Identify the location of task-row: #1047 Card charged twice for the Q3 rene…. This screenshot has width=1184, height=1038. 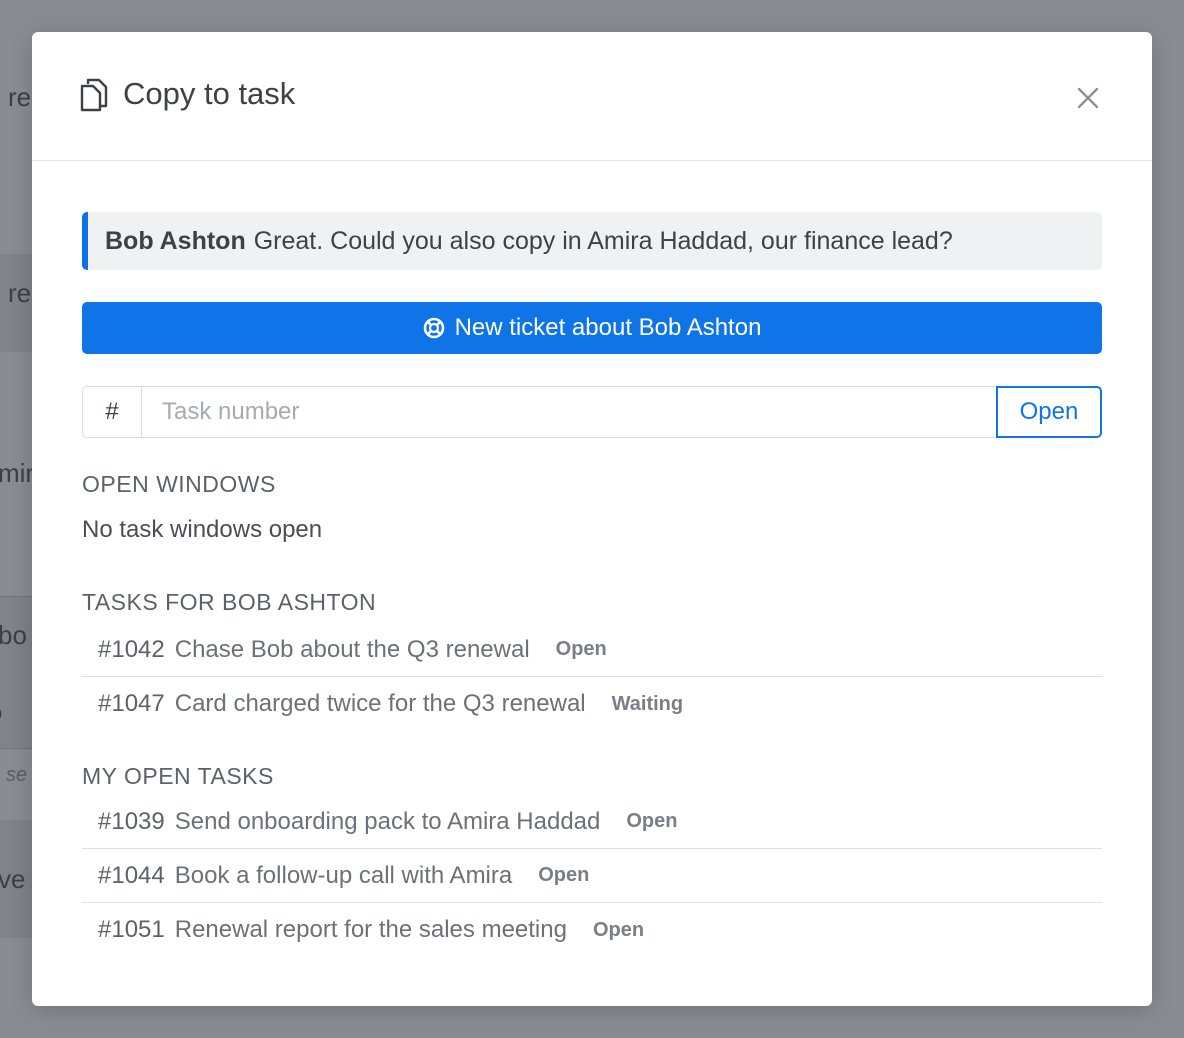
(592, 704).